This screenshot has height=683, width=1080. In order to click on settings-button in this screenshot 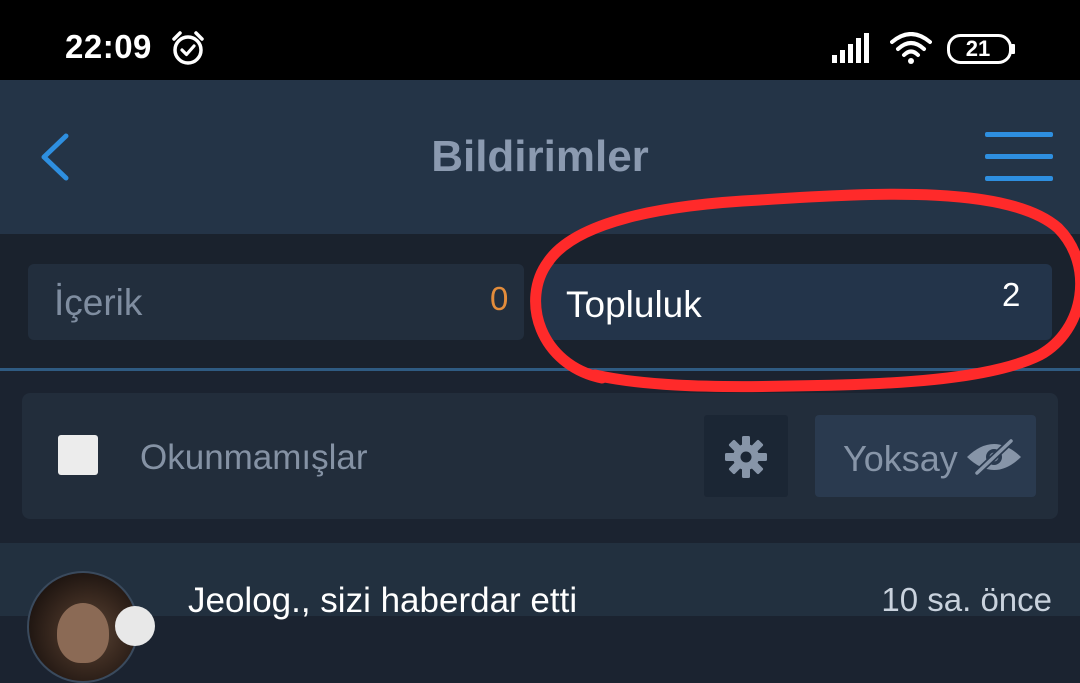, I will do `click(746, 456)`.